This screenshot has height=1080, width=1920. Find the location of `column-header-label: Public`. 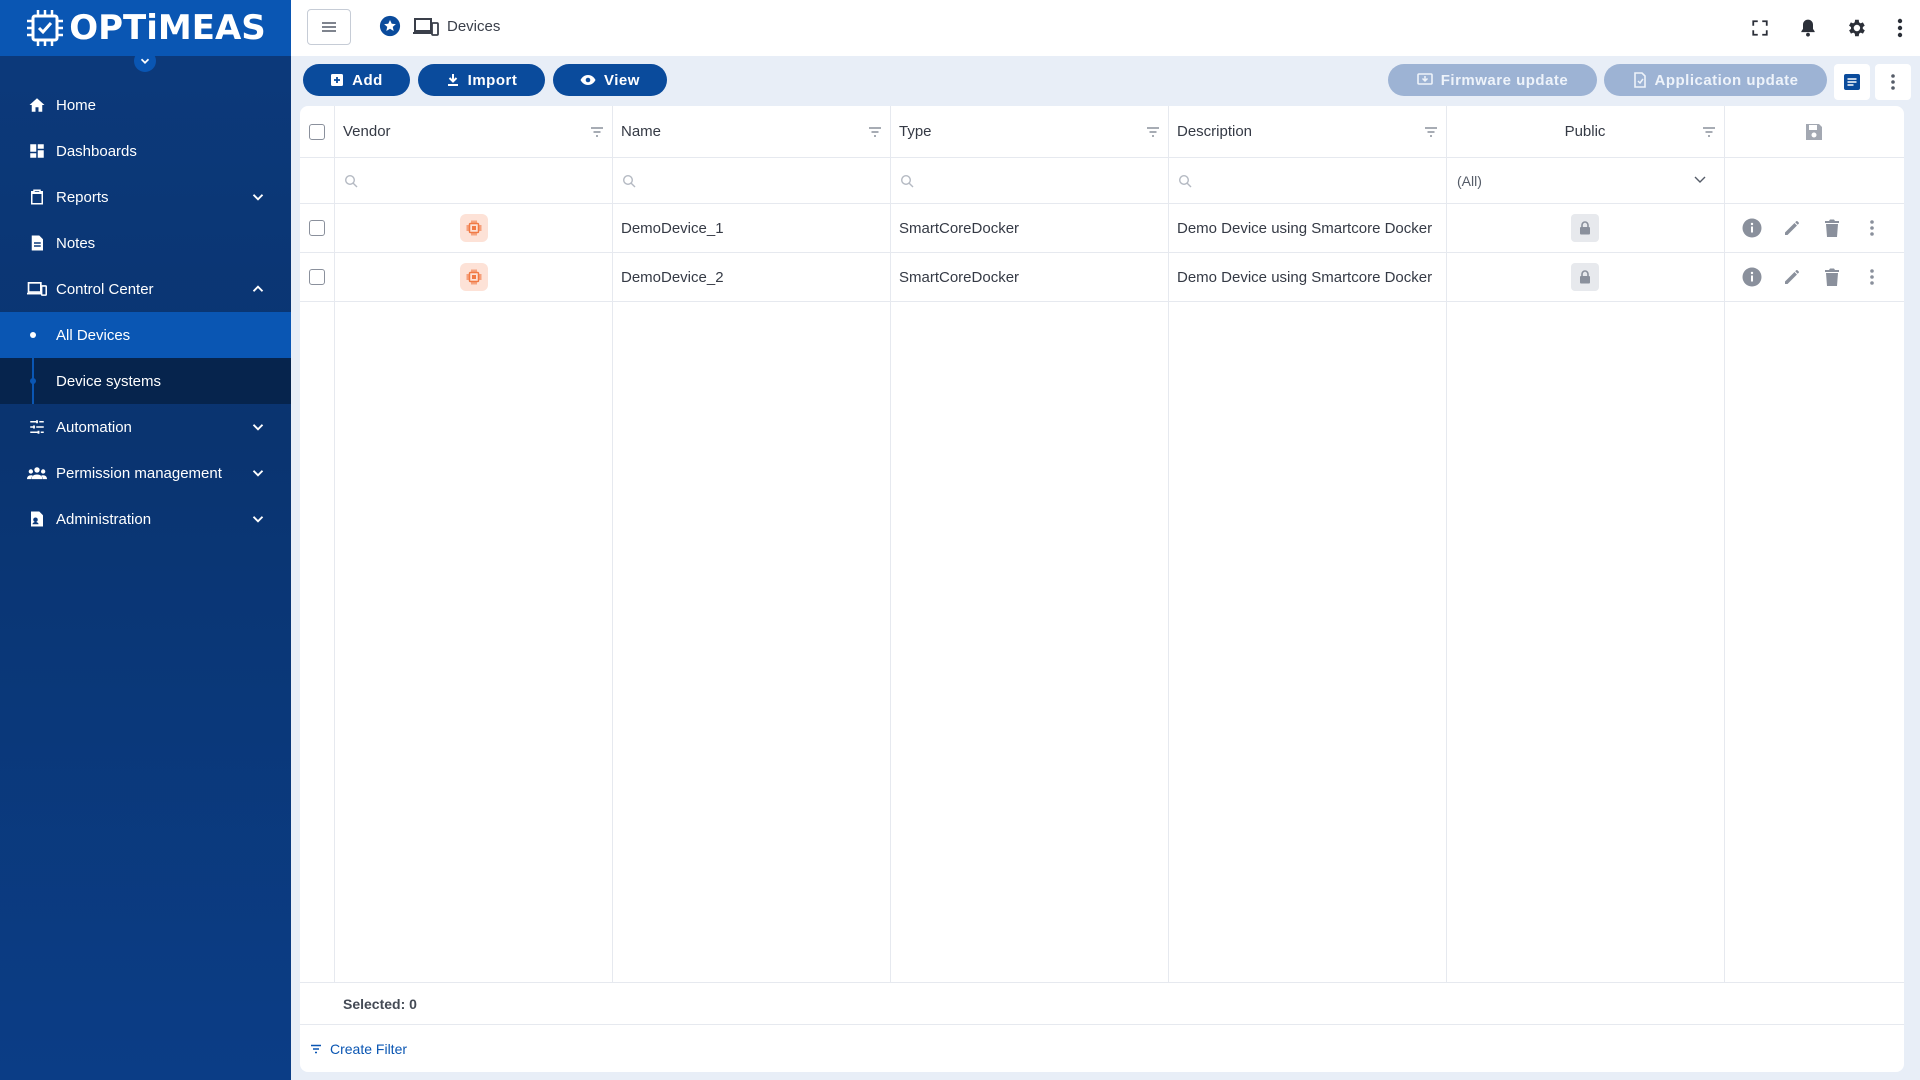

column-header-label: Public is located at coordinates (1585, 131).